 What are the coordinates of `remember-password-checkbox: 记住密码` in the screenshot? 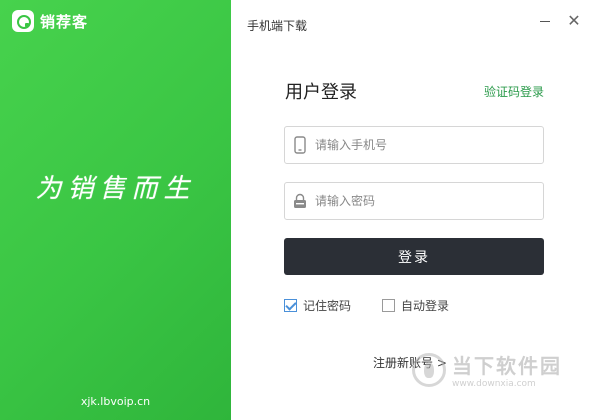 It's located at (317, 305).